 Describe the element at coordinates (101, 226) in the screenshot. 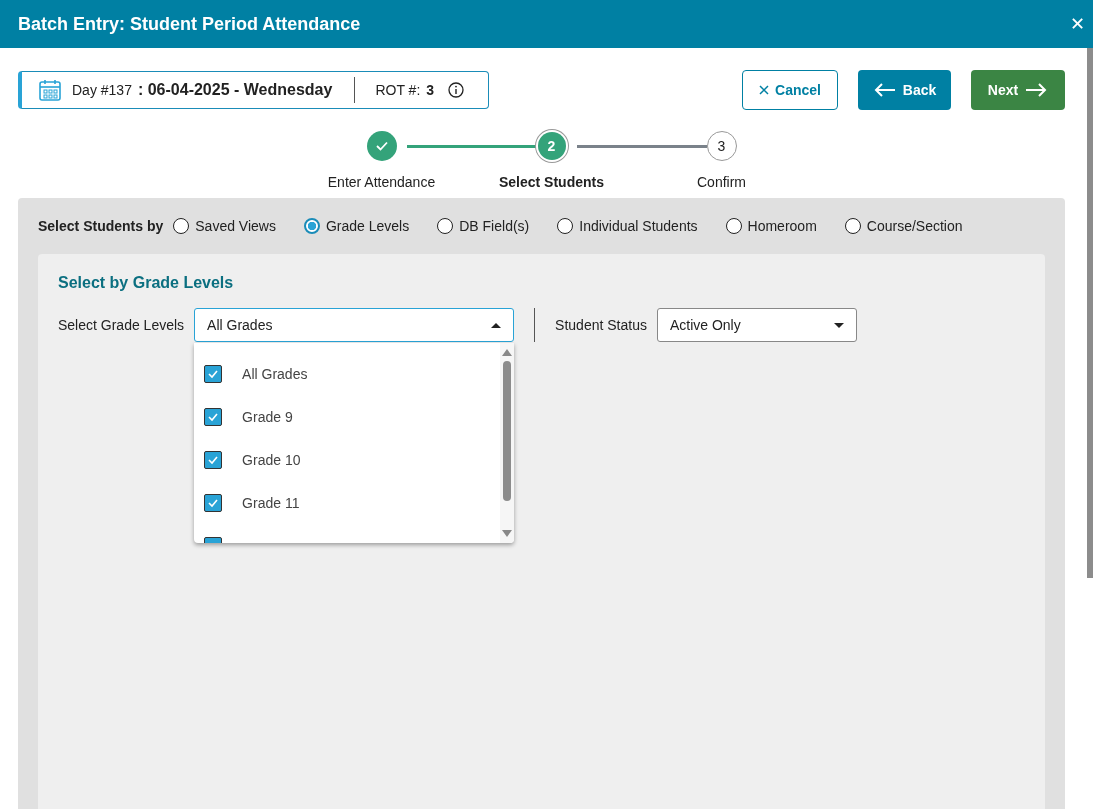

I see `select-by-label: Select Students by` at that location.